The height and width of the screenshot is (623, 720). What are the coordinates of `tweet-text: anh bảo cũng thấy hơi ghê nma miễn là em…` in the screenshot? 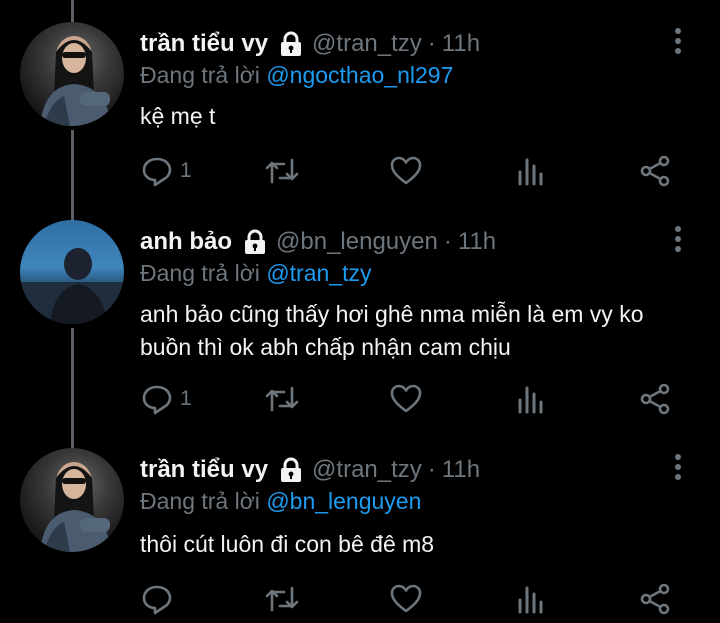 It's located at (392, 330).